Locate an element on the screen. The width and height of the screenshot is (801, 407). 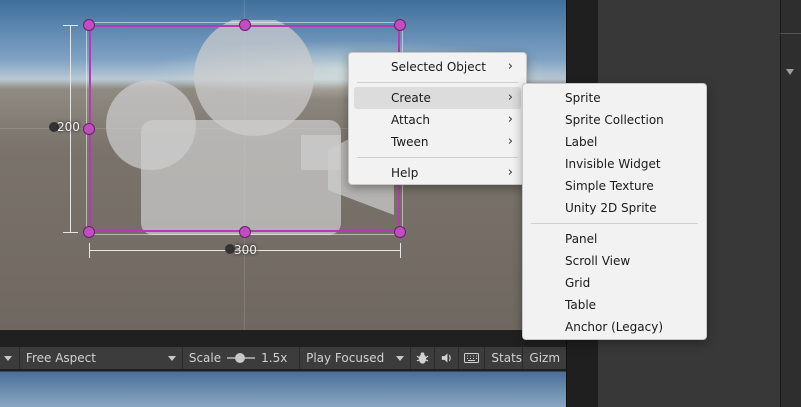
stats-button: Stats is located at coordinates (504, 358).